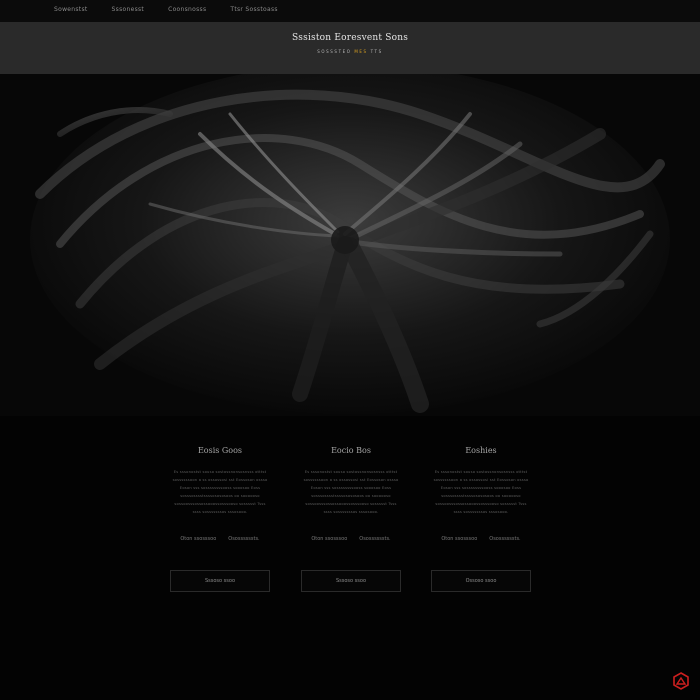 The image size is (700, 700). I want to click on nav-item-3: Coonsnosss, so click(187, 9).